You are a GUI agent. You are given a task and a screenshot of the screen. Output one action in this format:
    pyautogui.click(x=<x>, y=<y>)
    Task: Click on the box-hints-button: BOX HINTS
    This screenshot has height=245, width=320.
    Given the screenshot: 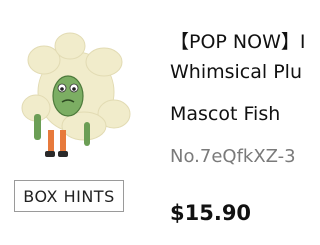 What is the action you would take?
    pyautogui.click(x=69, y=196)
    